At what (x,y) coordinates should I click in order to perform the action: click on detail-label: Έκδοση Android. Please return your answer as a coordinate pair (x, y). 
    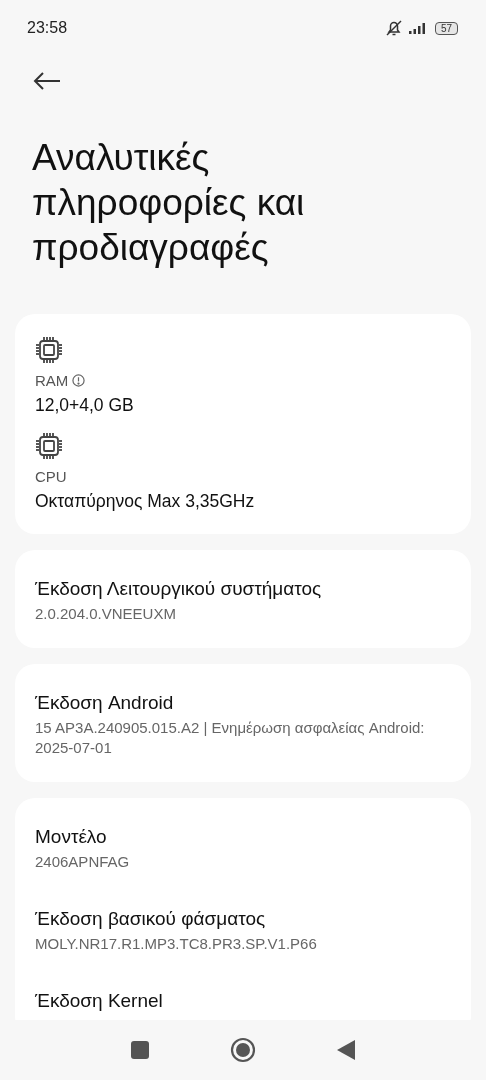
    Looking at the image, I should click on (105, 703).